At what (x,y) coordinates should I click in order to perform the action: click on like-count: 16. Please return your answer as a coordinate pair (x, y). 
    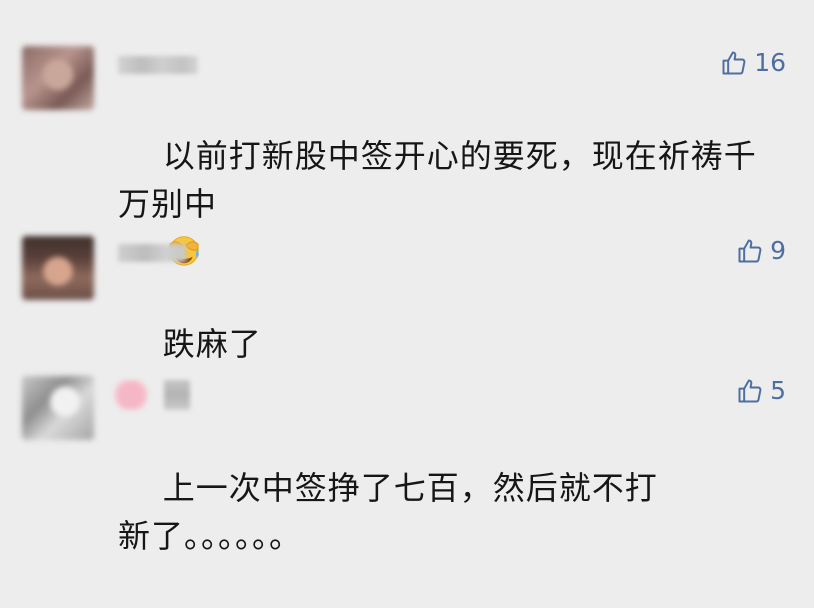
    Looking at the image, I should click on (770, 62).